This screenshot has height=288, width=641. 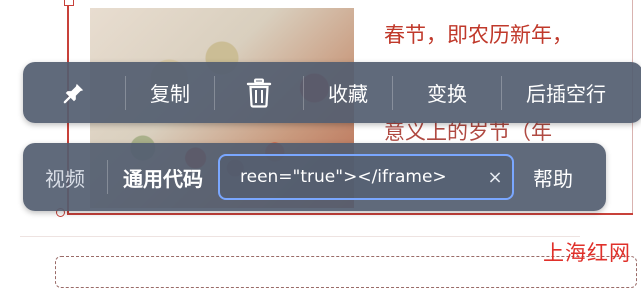 What do you see at coordinates (348, 92) in the screenshot?
I see `favorite-button: 收藏` at bounding box center [348, 92].